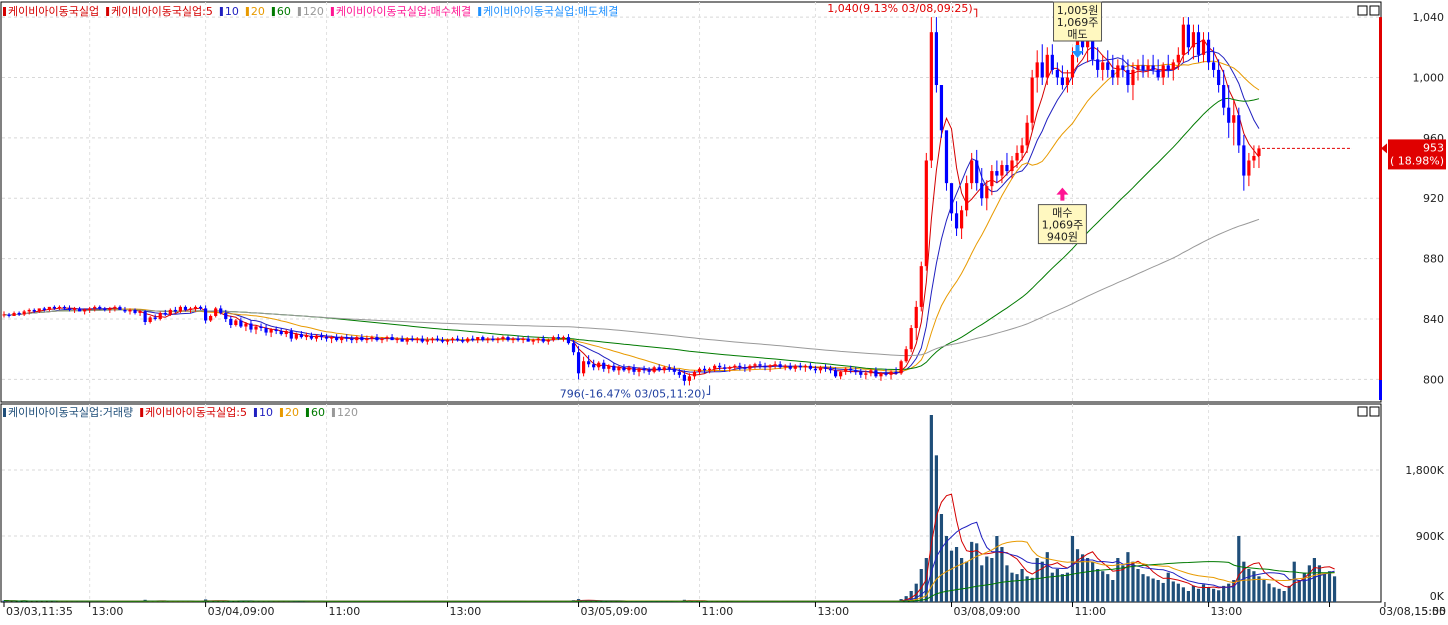 Image resolution: width=1448 pixels, height=625 pixels. Describe the element at coordinates (1424, 470) in the screenshot. I see `volume-tick-label: 1,800K` at that location.